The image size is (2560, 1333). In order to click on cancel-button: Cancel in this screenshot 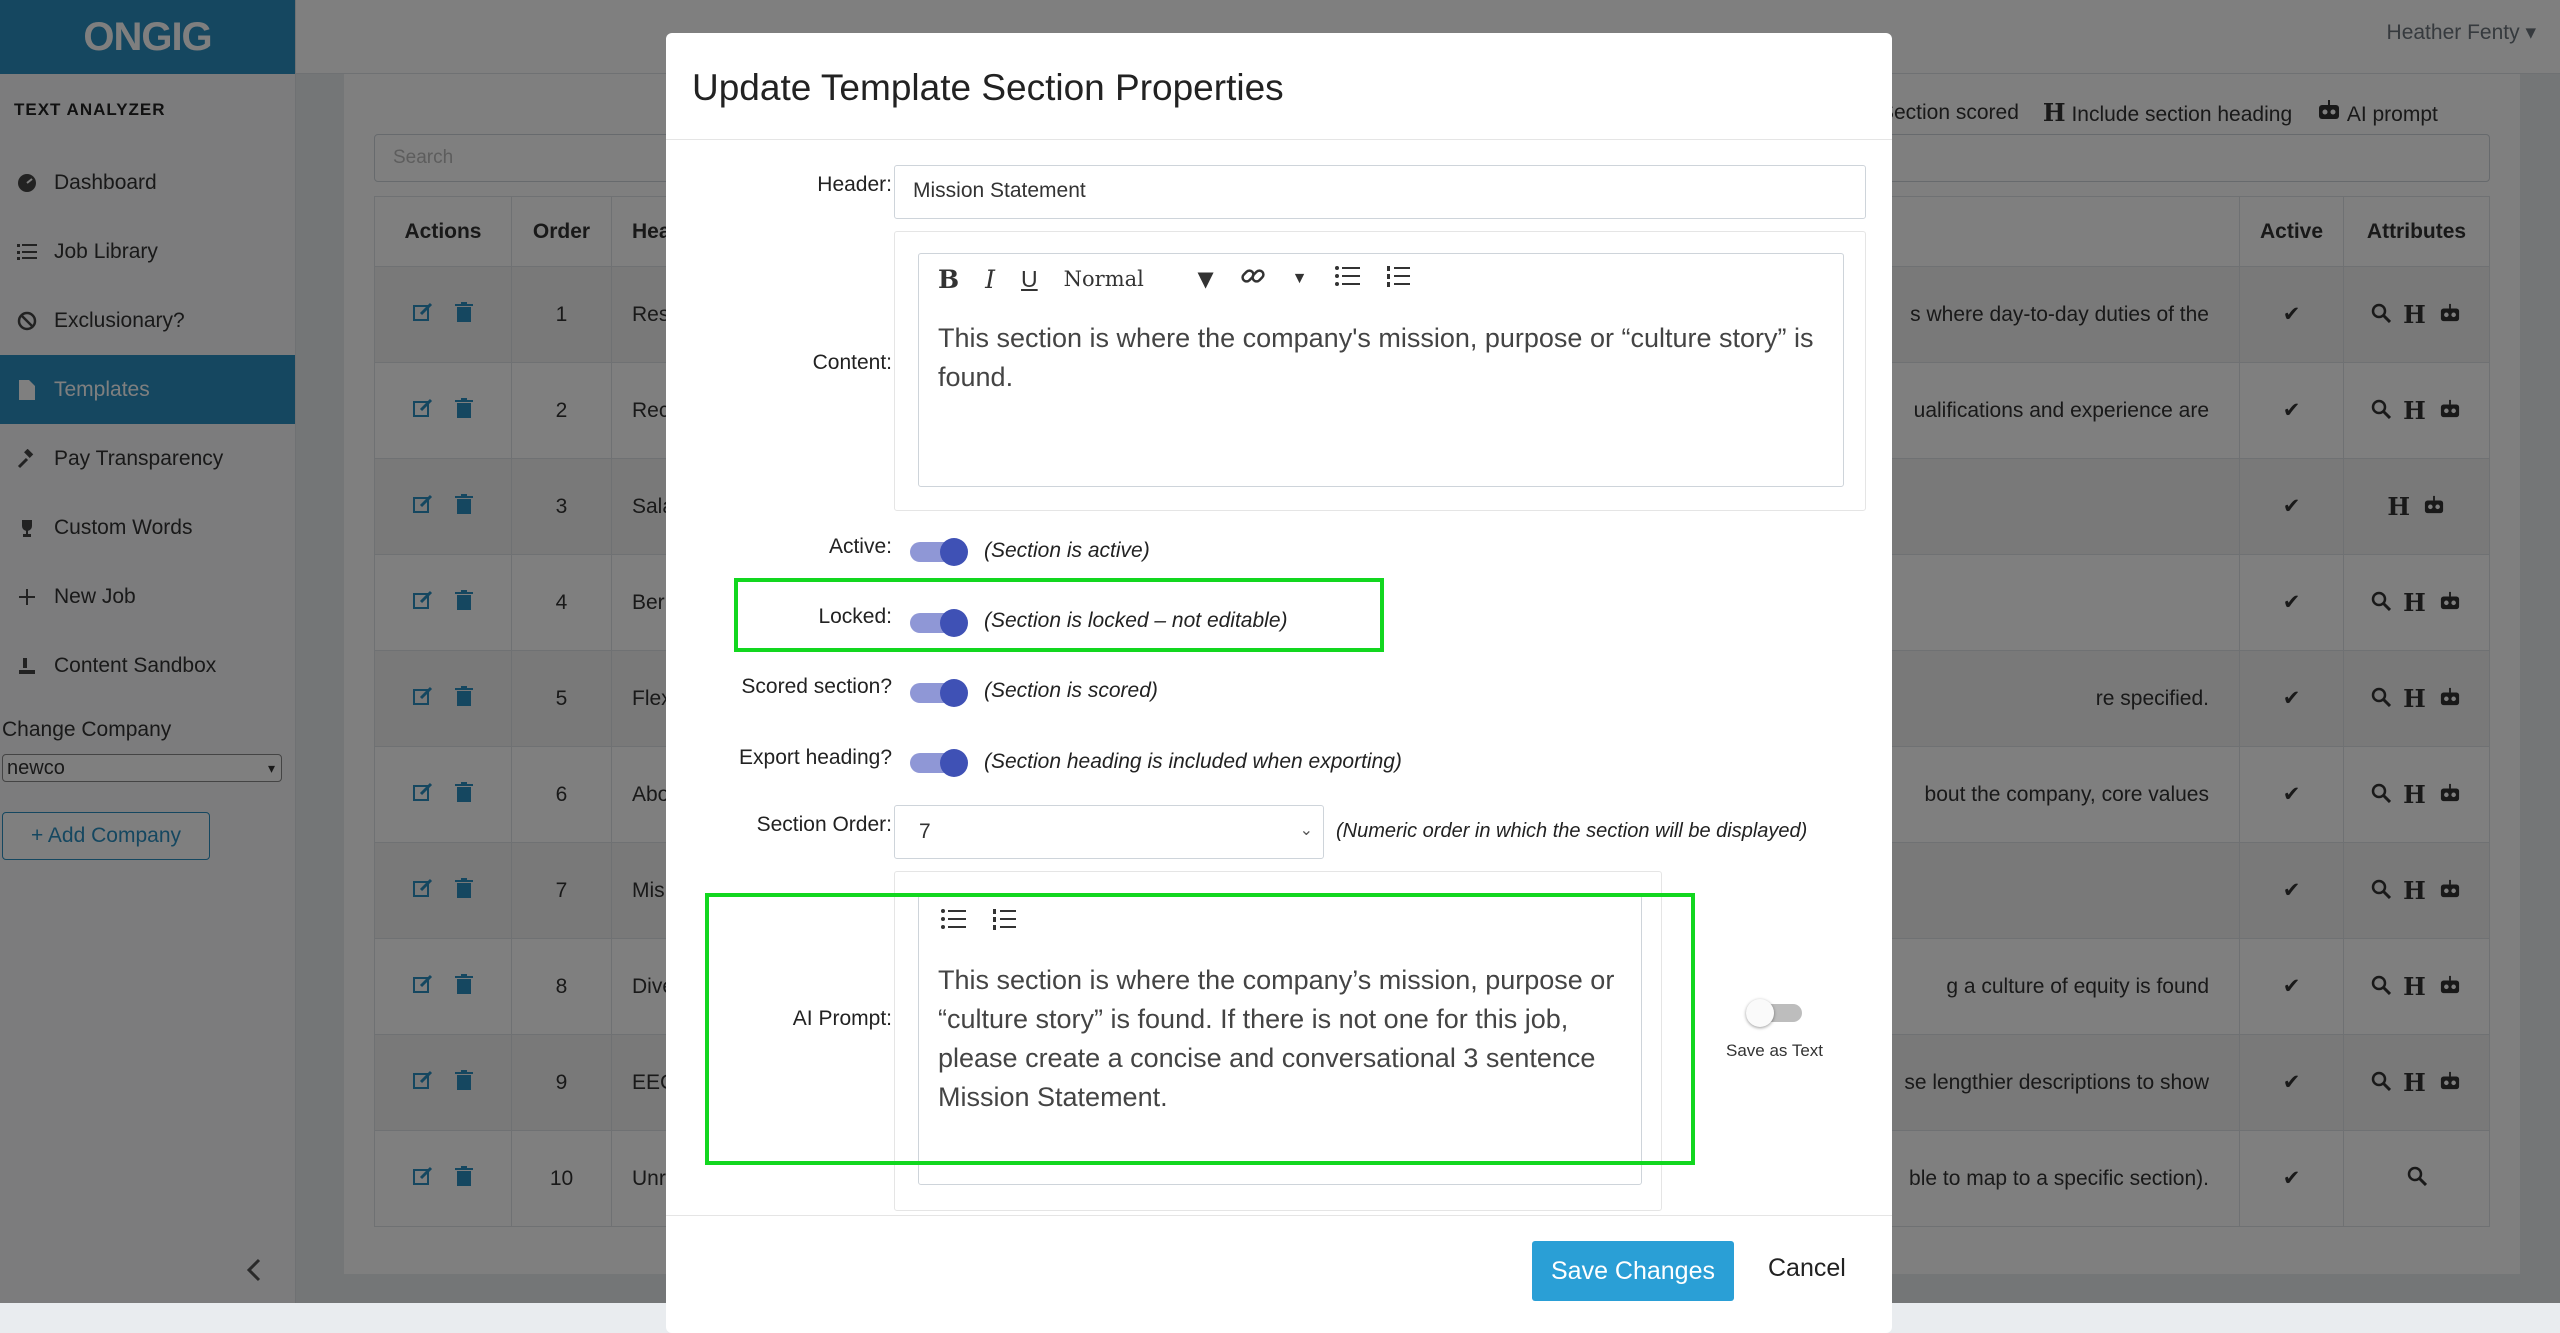, I will do `click(1807, 1268)`.